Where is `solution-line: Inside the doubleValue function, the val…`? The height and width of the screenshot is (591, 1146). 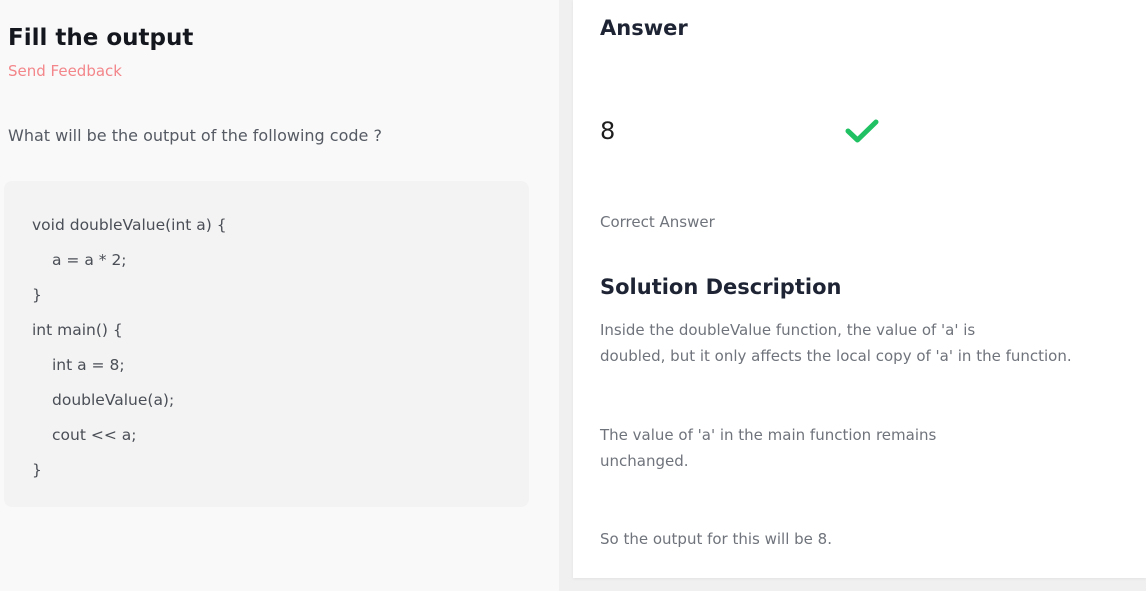 solution-line: Inside the doubleValue function, the val… is located at coordinates (788, 330).